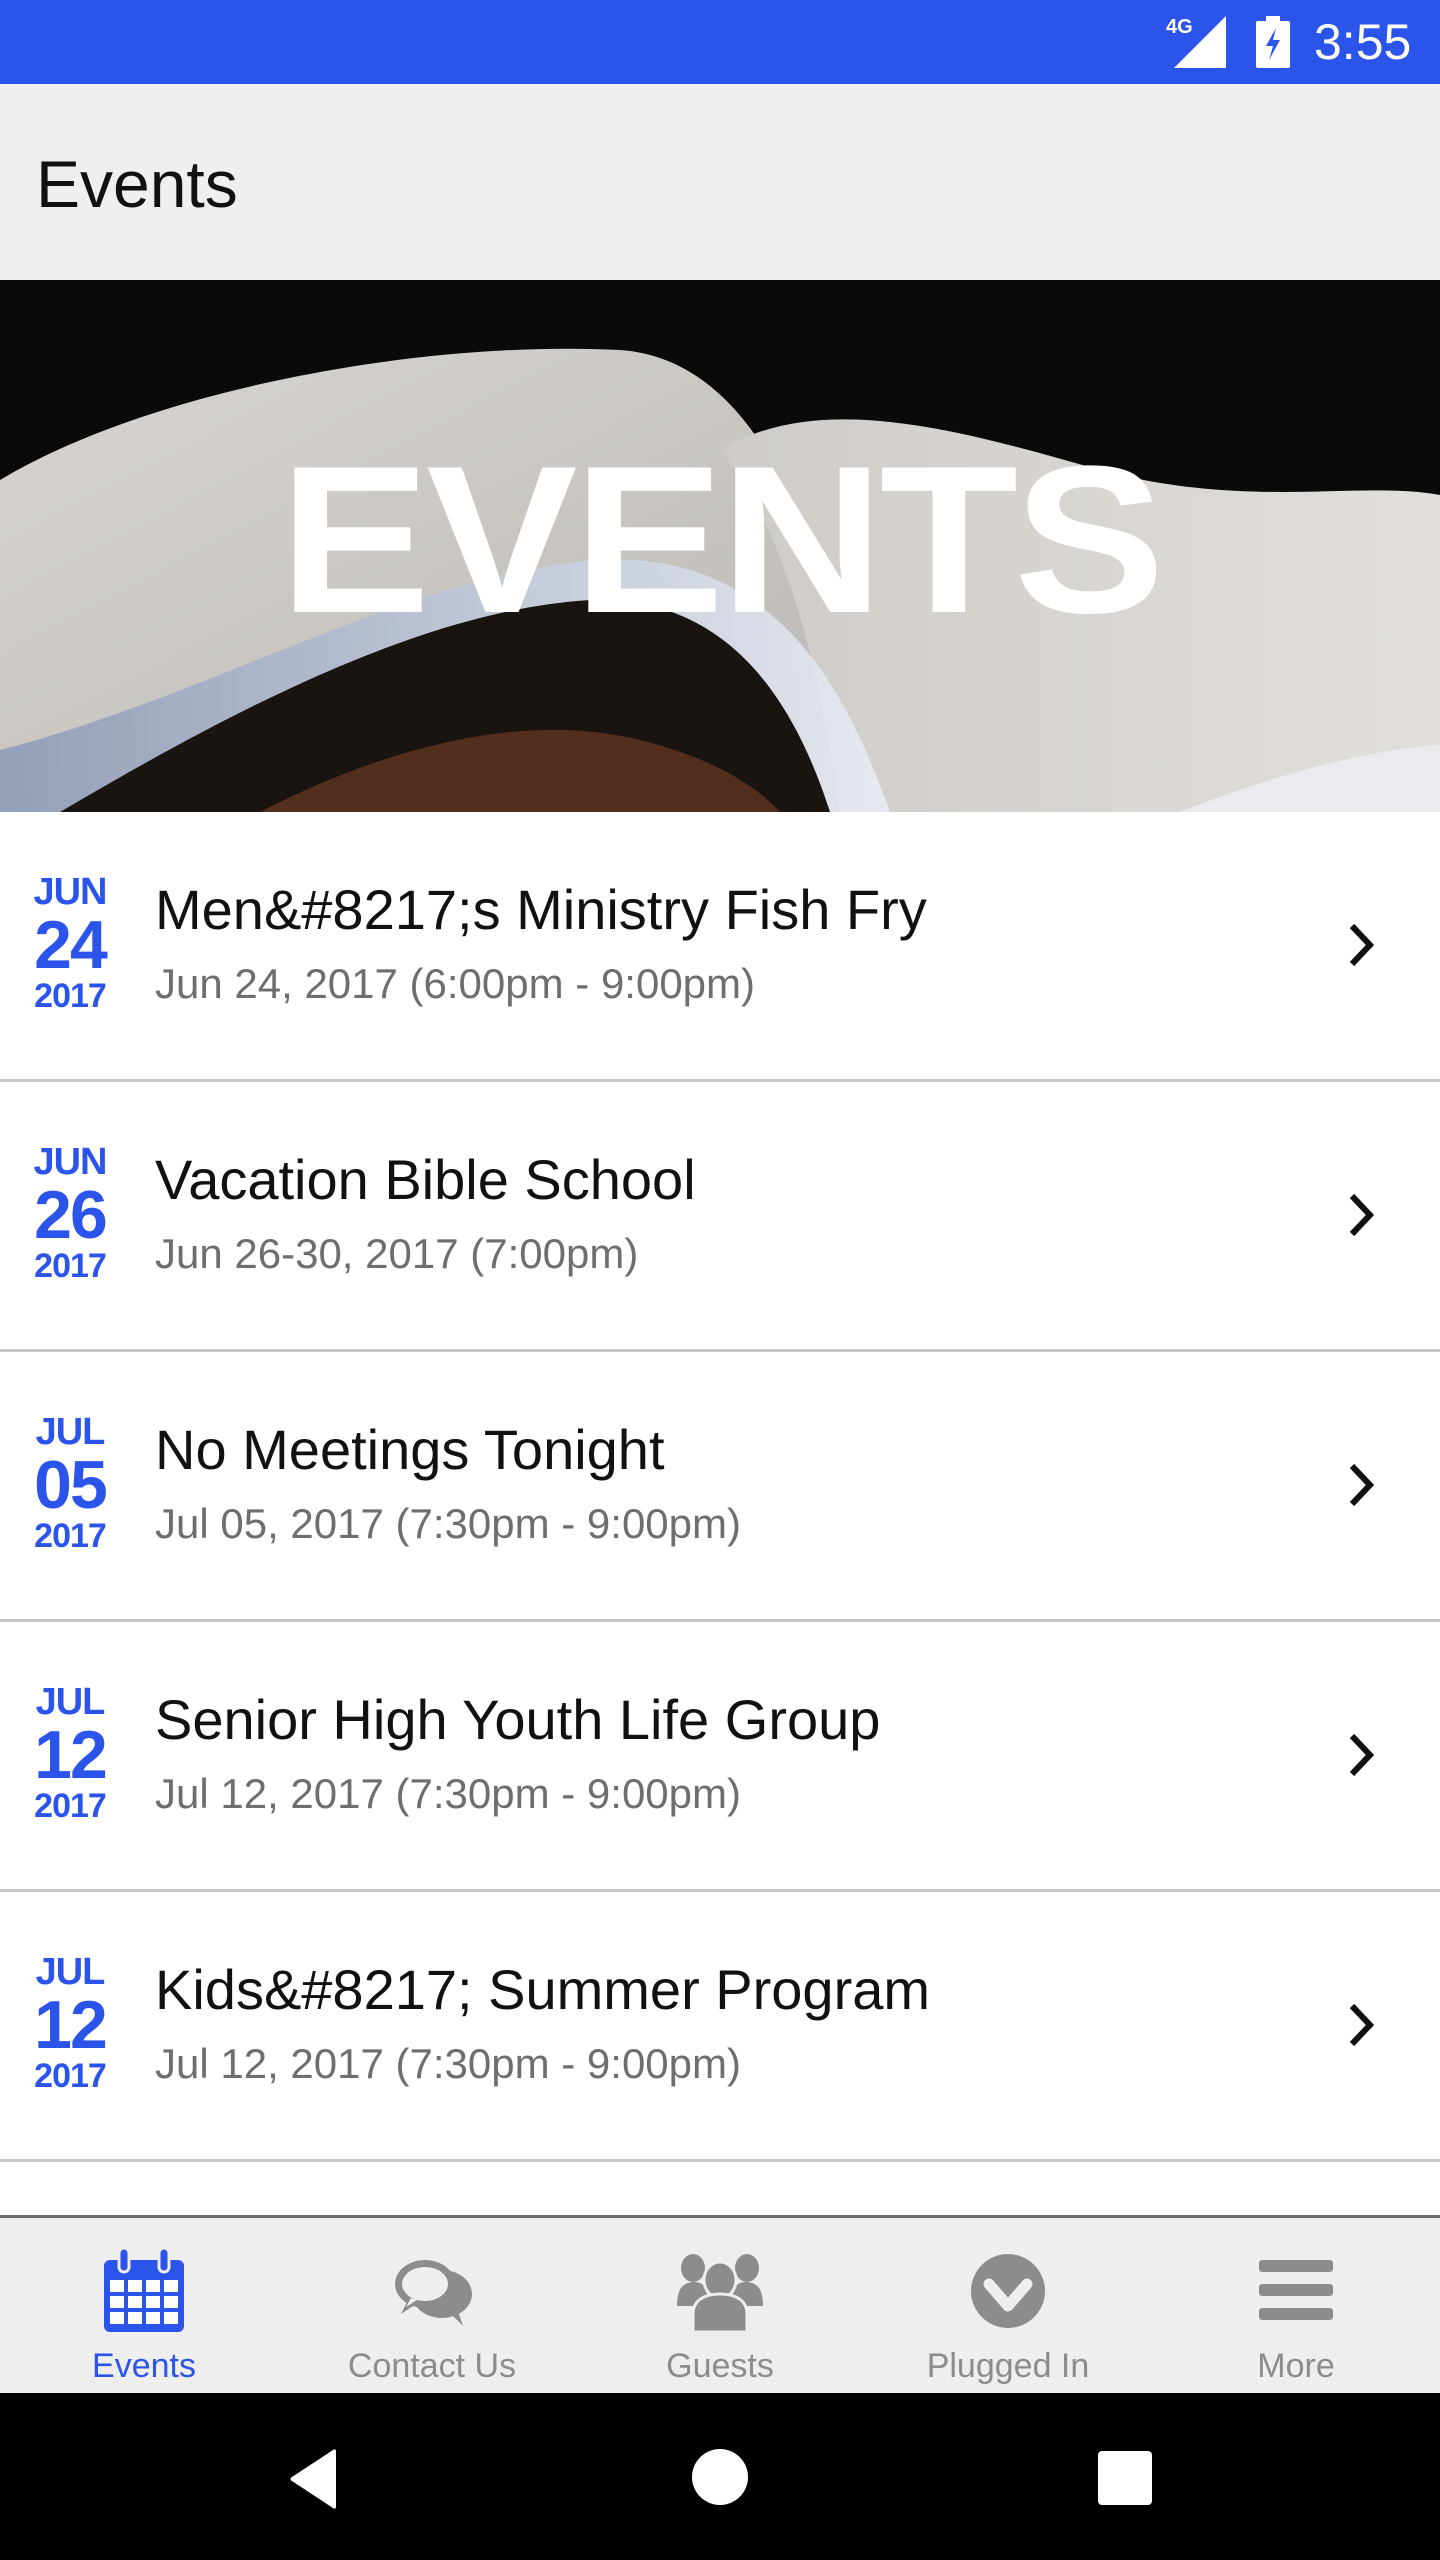 Image resolution: width=1440 pixels, height=2560 pixels. Describe the element at coordinates (432, 2366) in the screenshot. I see `tab-label: Contact Us` at that location.